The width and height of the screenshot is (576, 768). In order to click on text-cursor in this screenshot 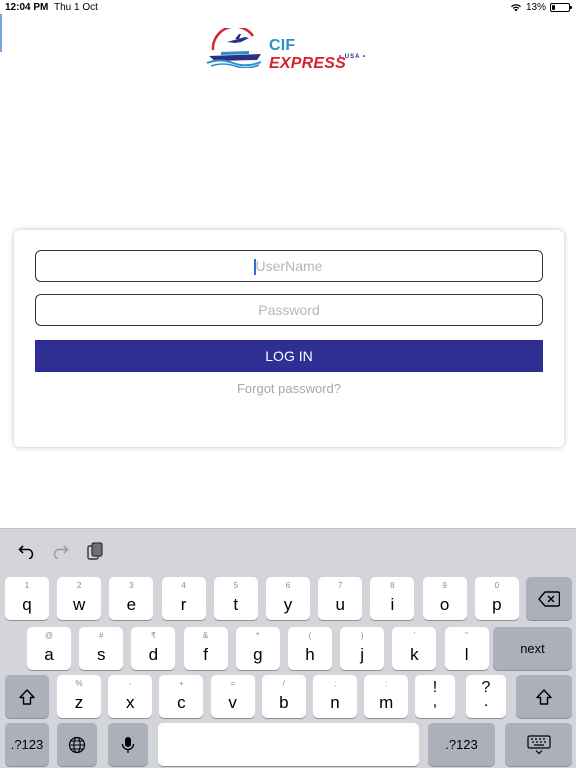, I will do `click(255, 267)`.